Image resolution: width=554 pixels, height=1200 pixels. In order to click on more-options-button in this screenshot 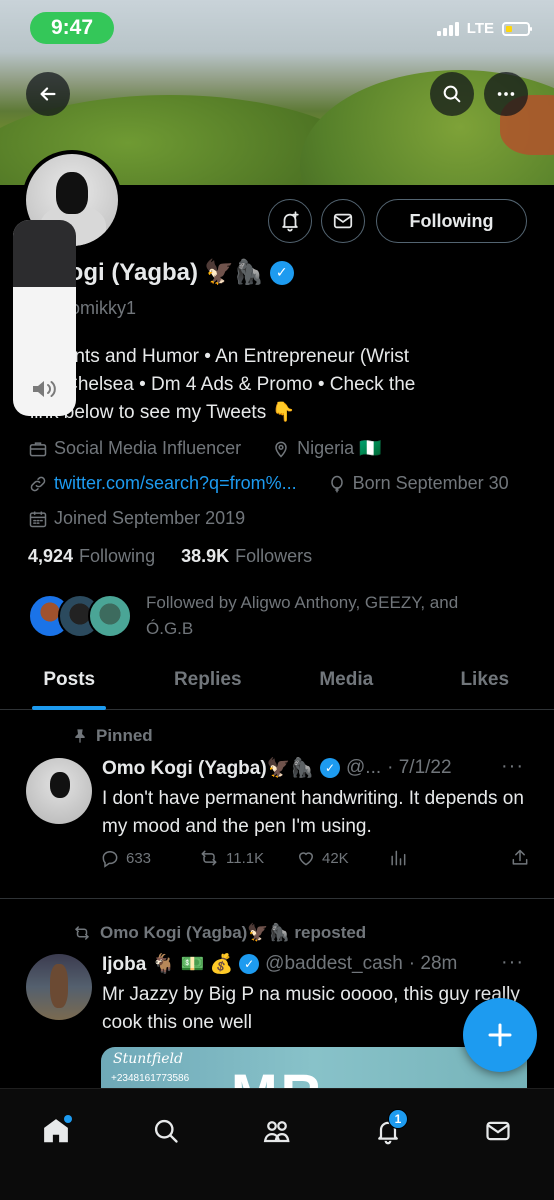, I will do `click(506, 94)`.